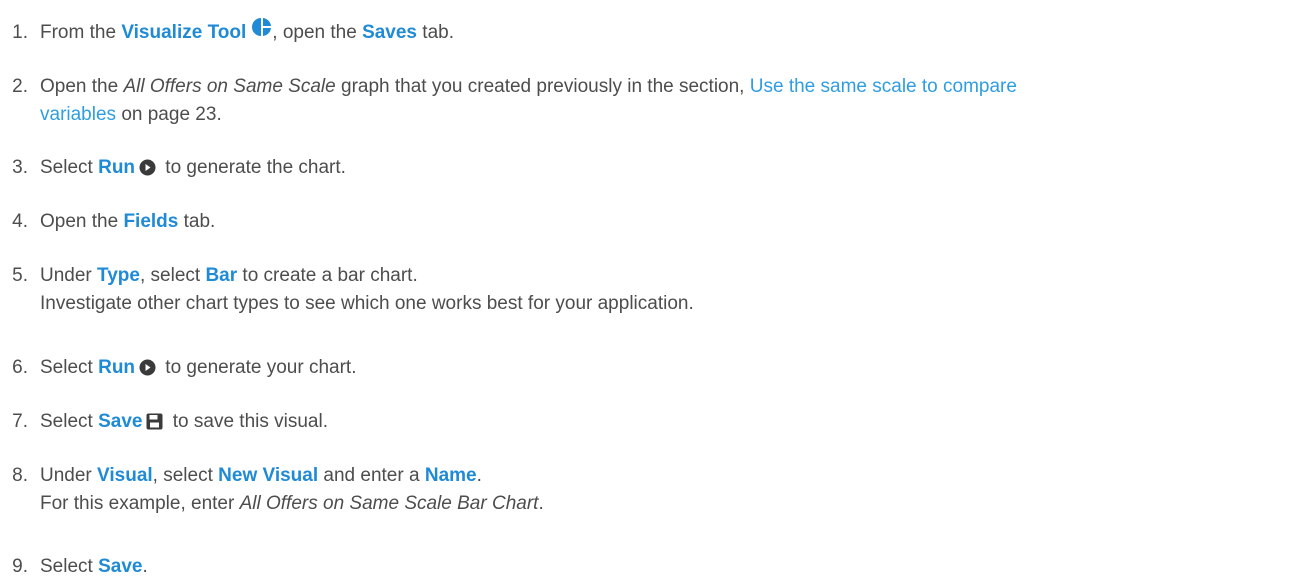 This screenshot has width=1315, height=584. What do you see at coordinates (125, 475) in the screenshot?
I see `keyword-visual: Visual` at bounding box center [125, 475].